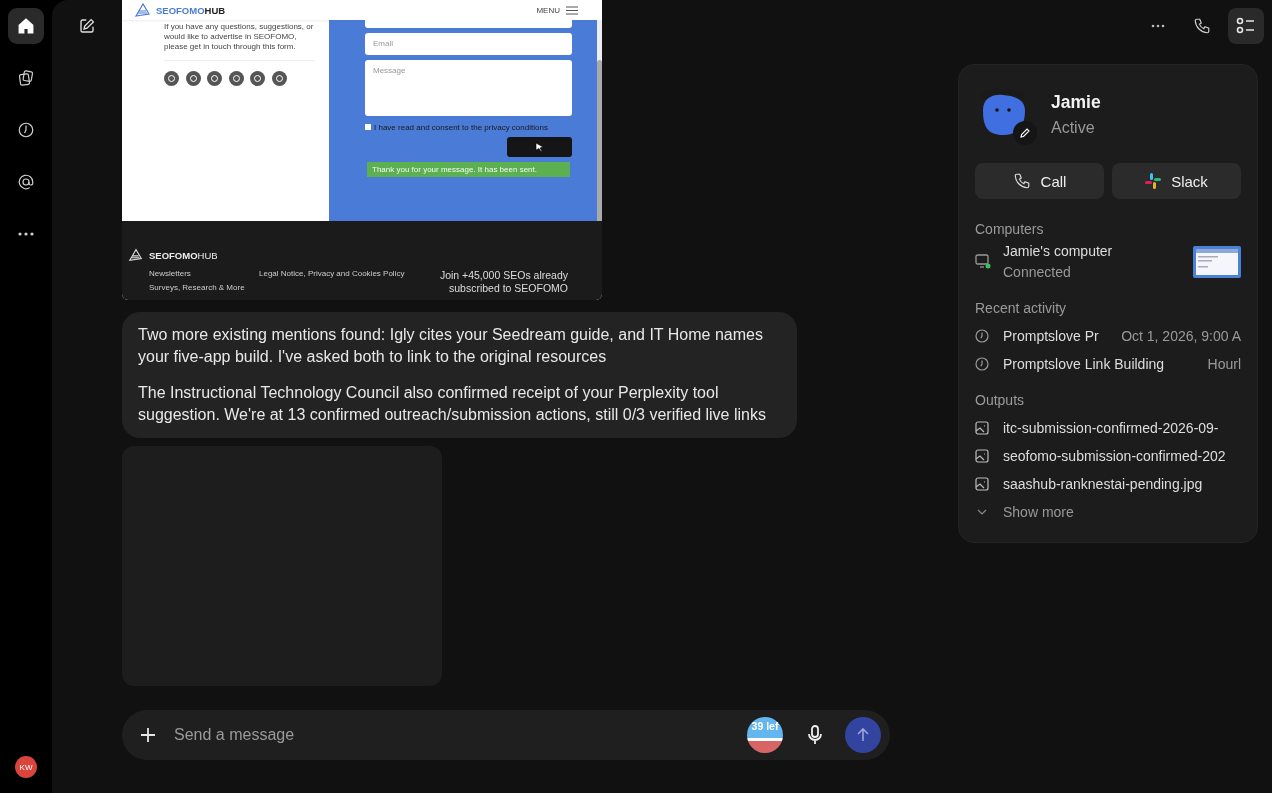 This screenshot has height=793, width=1272. What do you see at coordinates (26, 78) in the screenshot?
I see `documents-icon` at bounding box center [26, 78].